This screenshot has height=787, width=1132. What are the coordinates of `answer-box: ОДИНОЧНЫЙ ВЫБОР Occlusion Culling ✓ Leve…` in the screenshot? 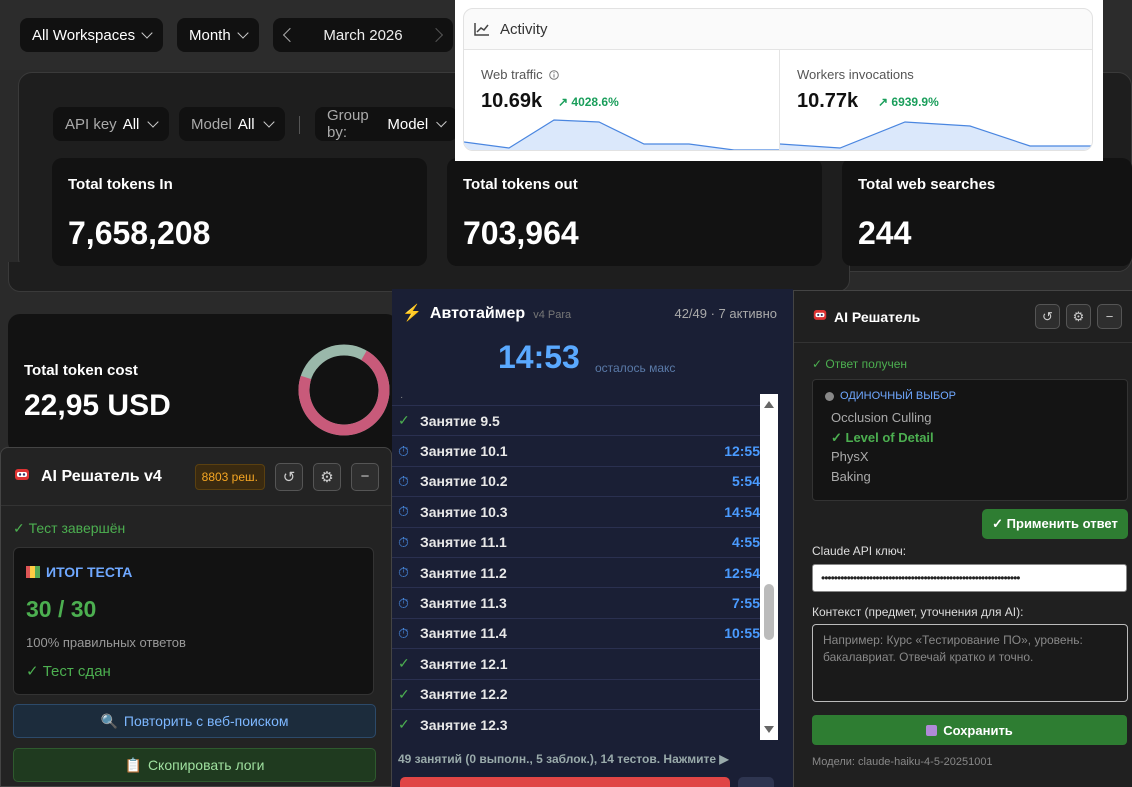 It's located at (970, 440).